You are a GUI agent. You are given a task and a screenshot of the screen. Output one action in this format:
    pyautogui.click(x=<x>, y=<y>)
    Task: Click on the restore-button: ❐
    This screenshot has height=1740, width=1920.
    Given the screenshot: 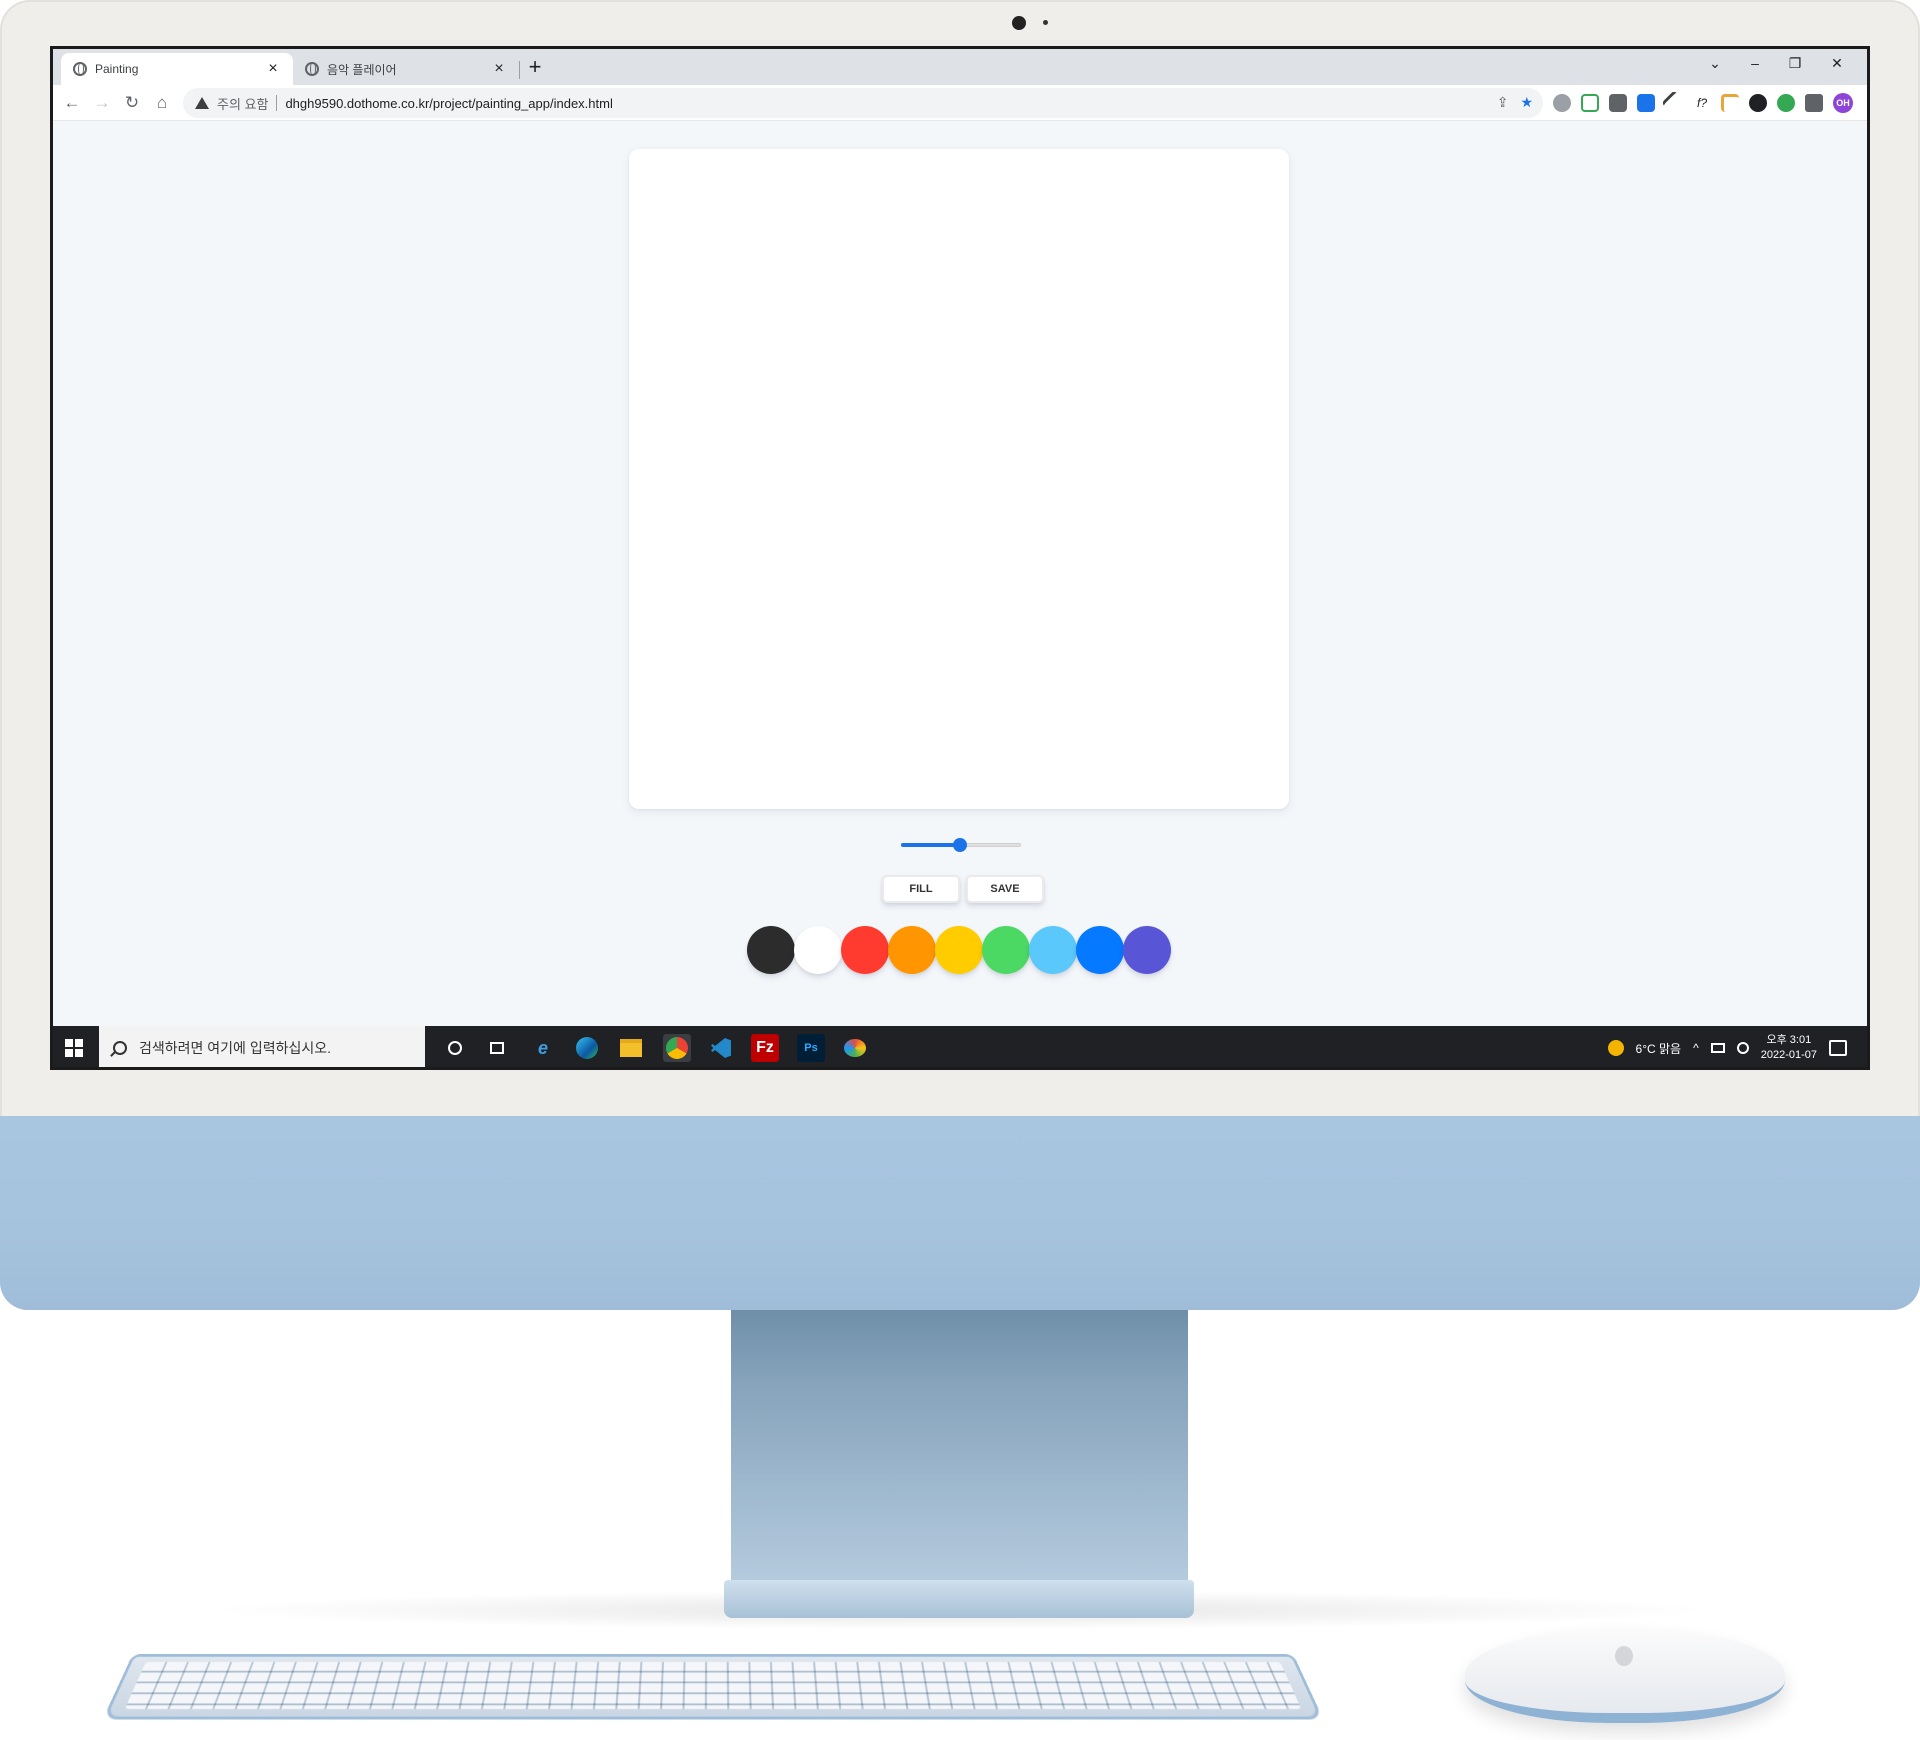 What is the action you would take?
    pyautogui.click(x=1795, y=63)
    